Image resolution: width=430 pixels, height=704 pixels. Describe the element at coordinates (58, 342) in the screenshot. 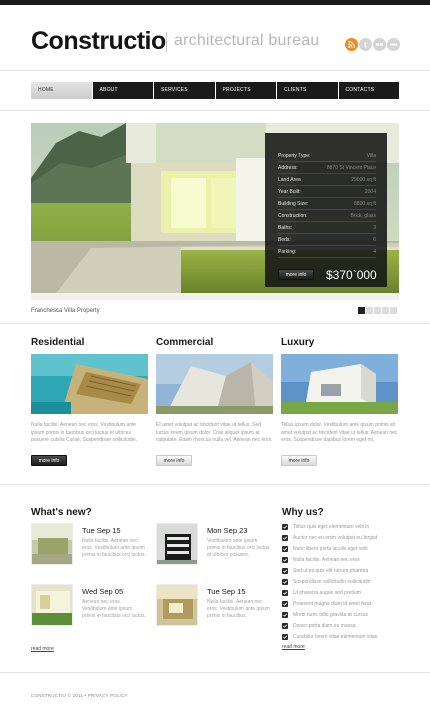

I see `residential-title: Residential` at that location.